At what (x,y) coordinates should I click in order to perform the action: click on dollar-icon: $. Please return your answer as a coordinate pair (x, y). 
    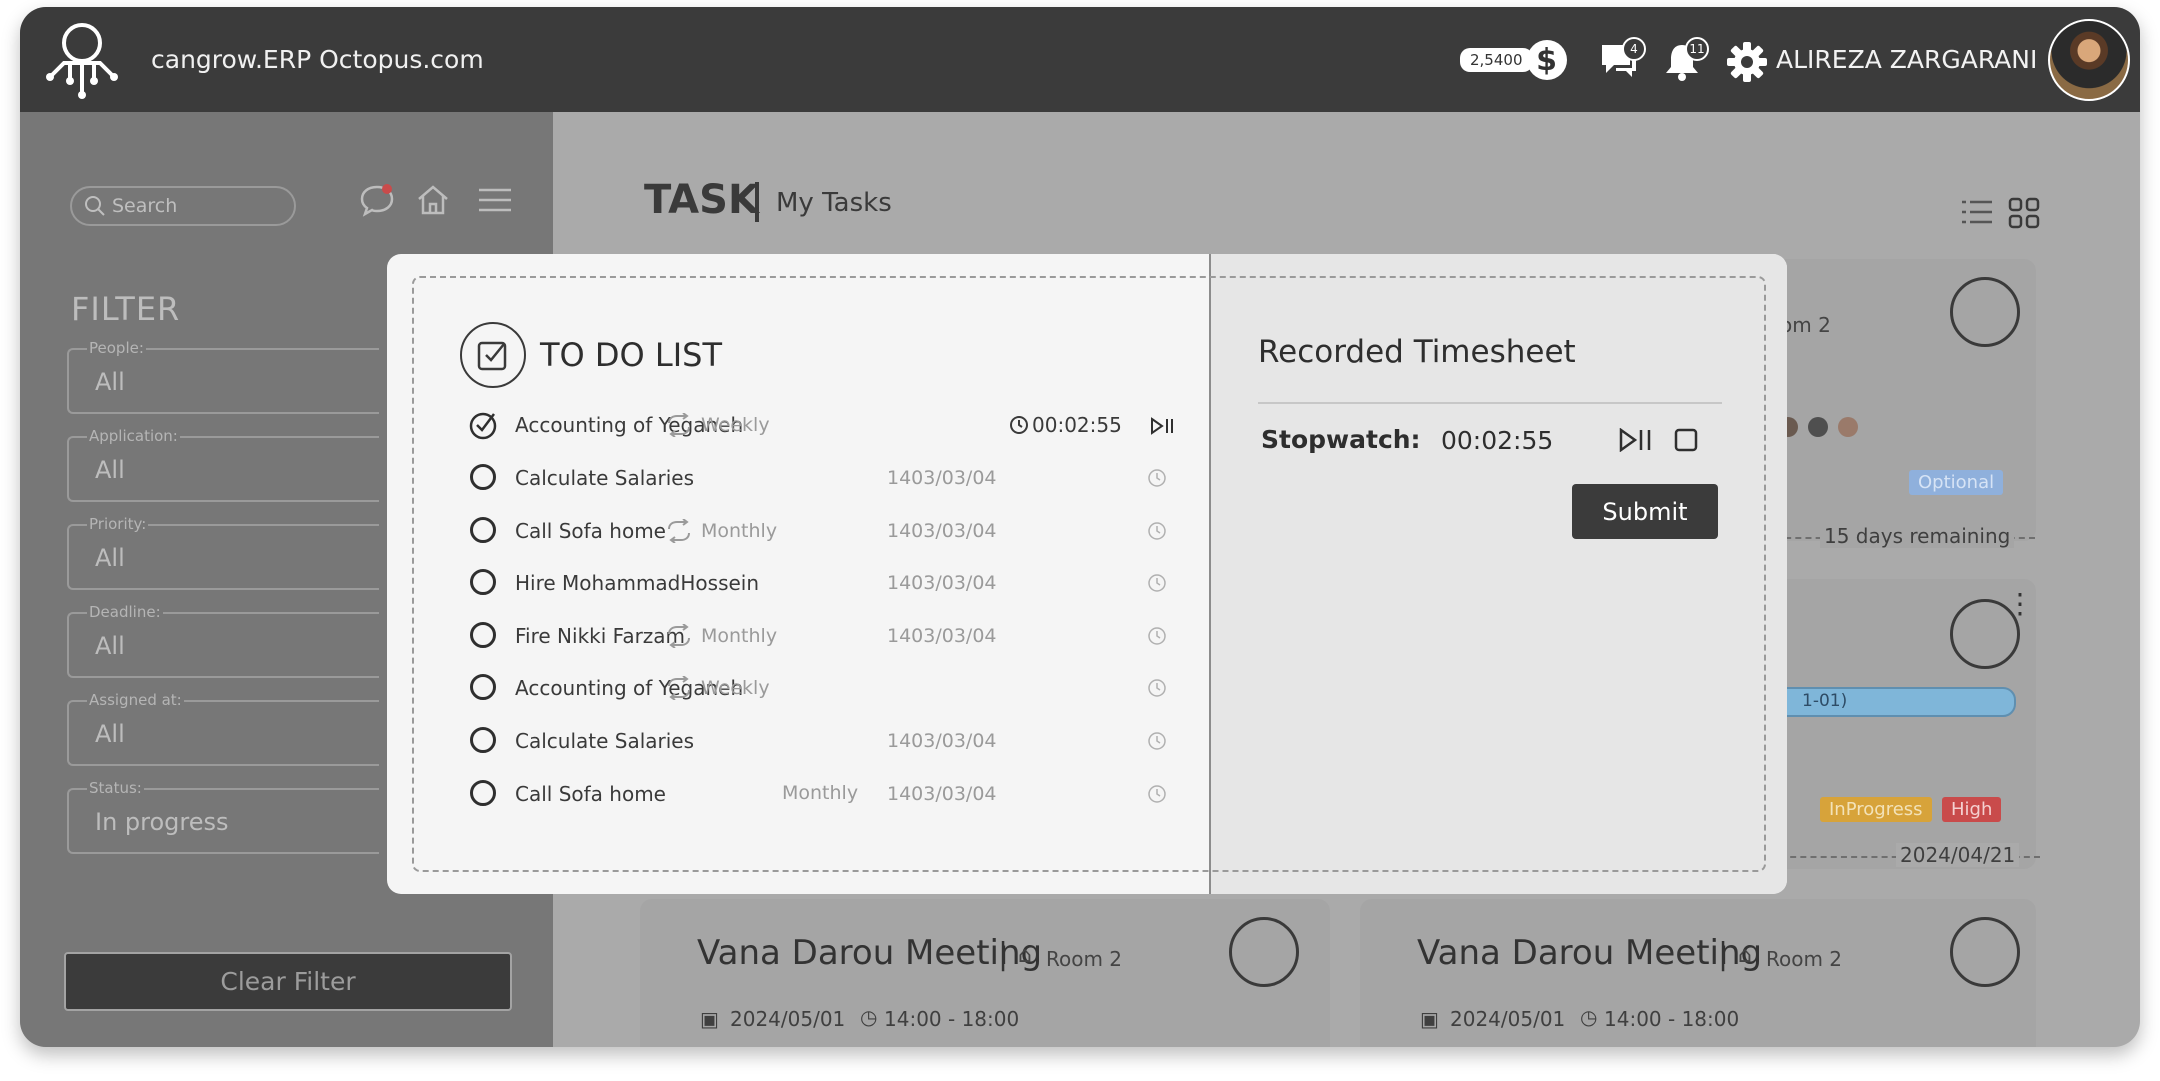
    Looking at the image, I should click on (1546, 60).